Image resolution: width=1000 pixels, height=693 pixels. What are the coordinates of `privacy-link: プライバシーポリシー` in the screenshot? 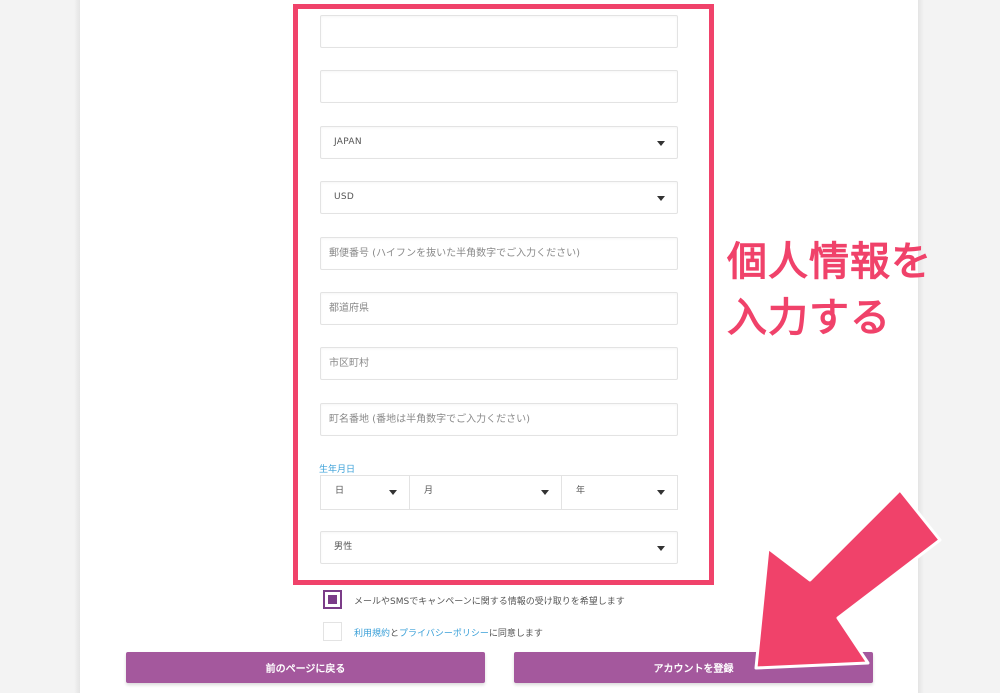 It's located at (444, 634).